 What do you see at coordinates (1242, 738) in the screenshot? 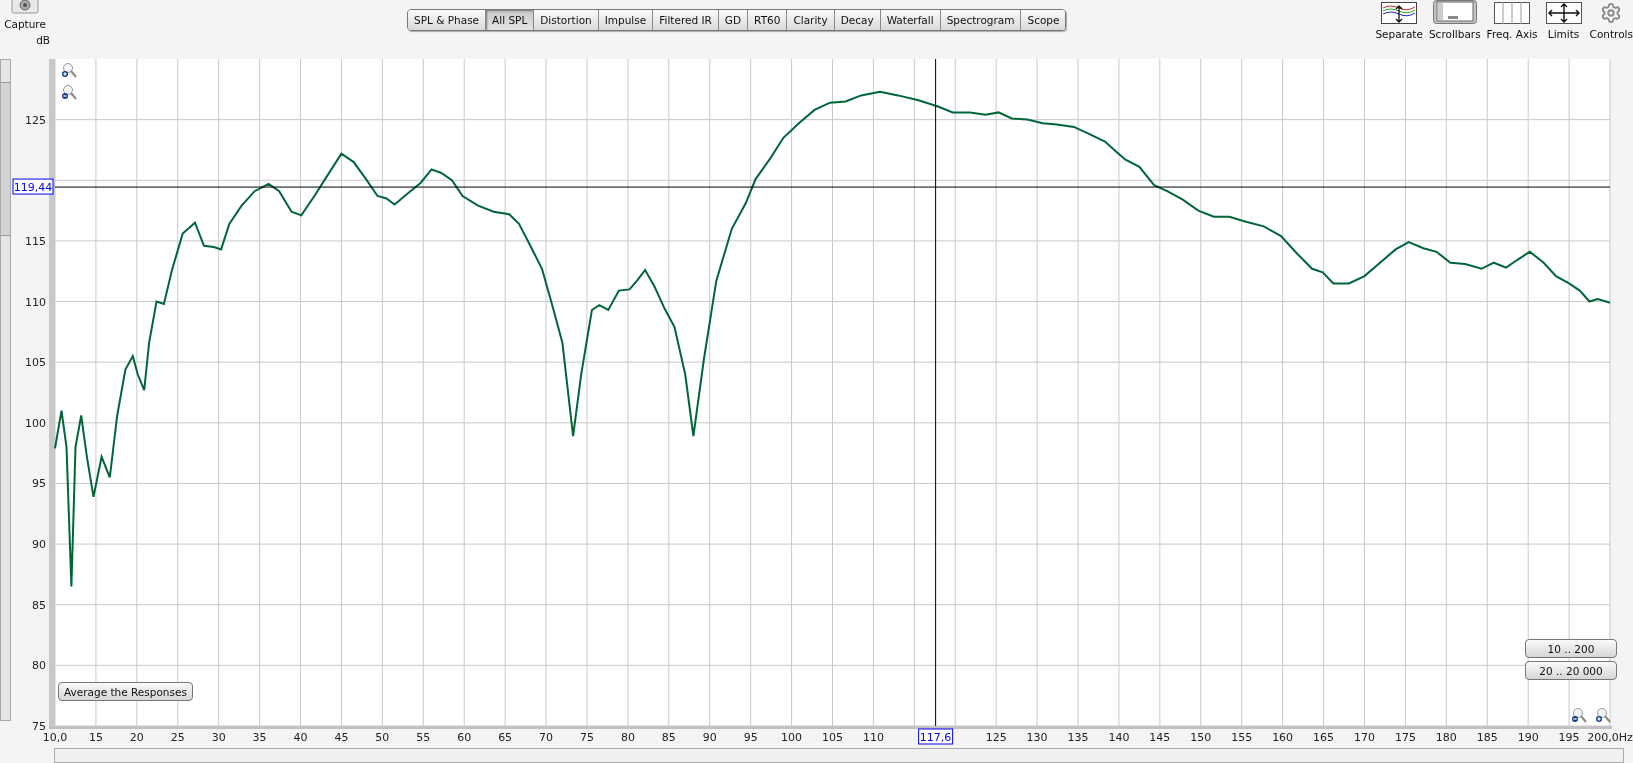
I see `axis-tick-label: 155` at bounding box center [1242, 738].